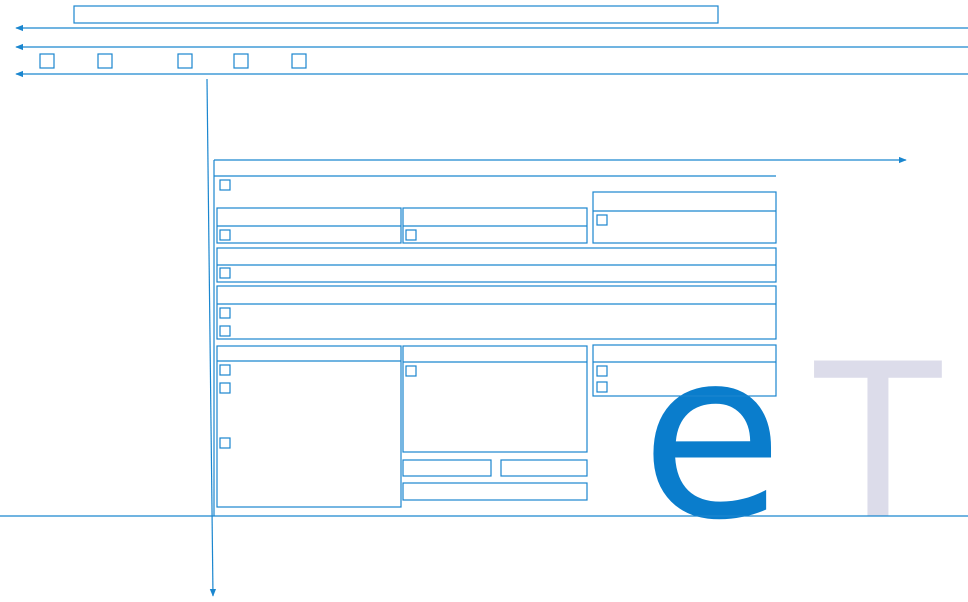 The width and height of the screenshot is (968, 602). What do you see at coordinates (211, 337) in the screenshot?
I see `vertical-arrow` at bounding box center [211, 337].